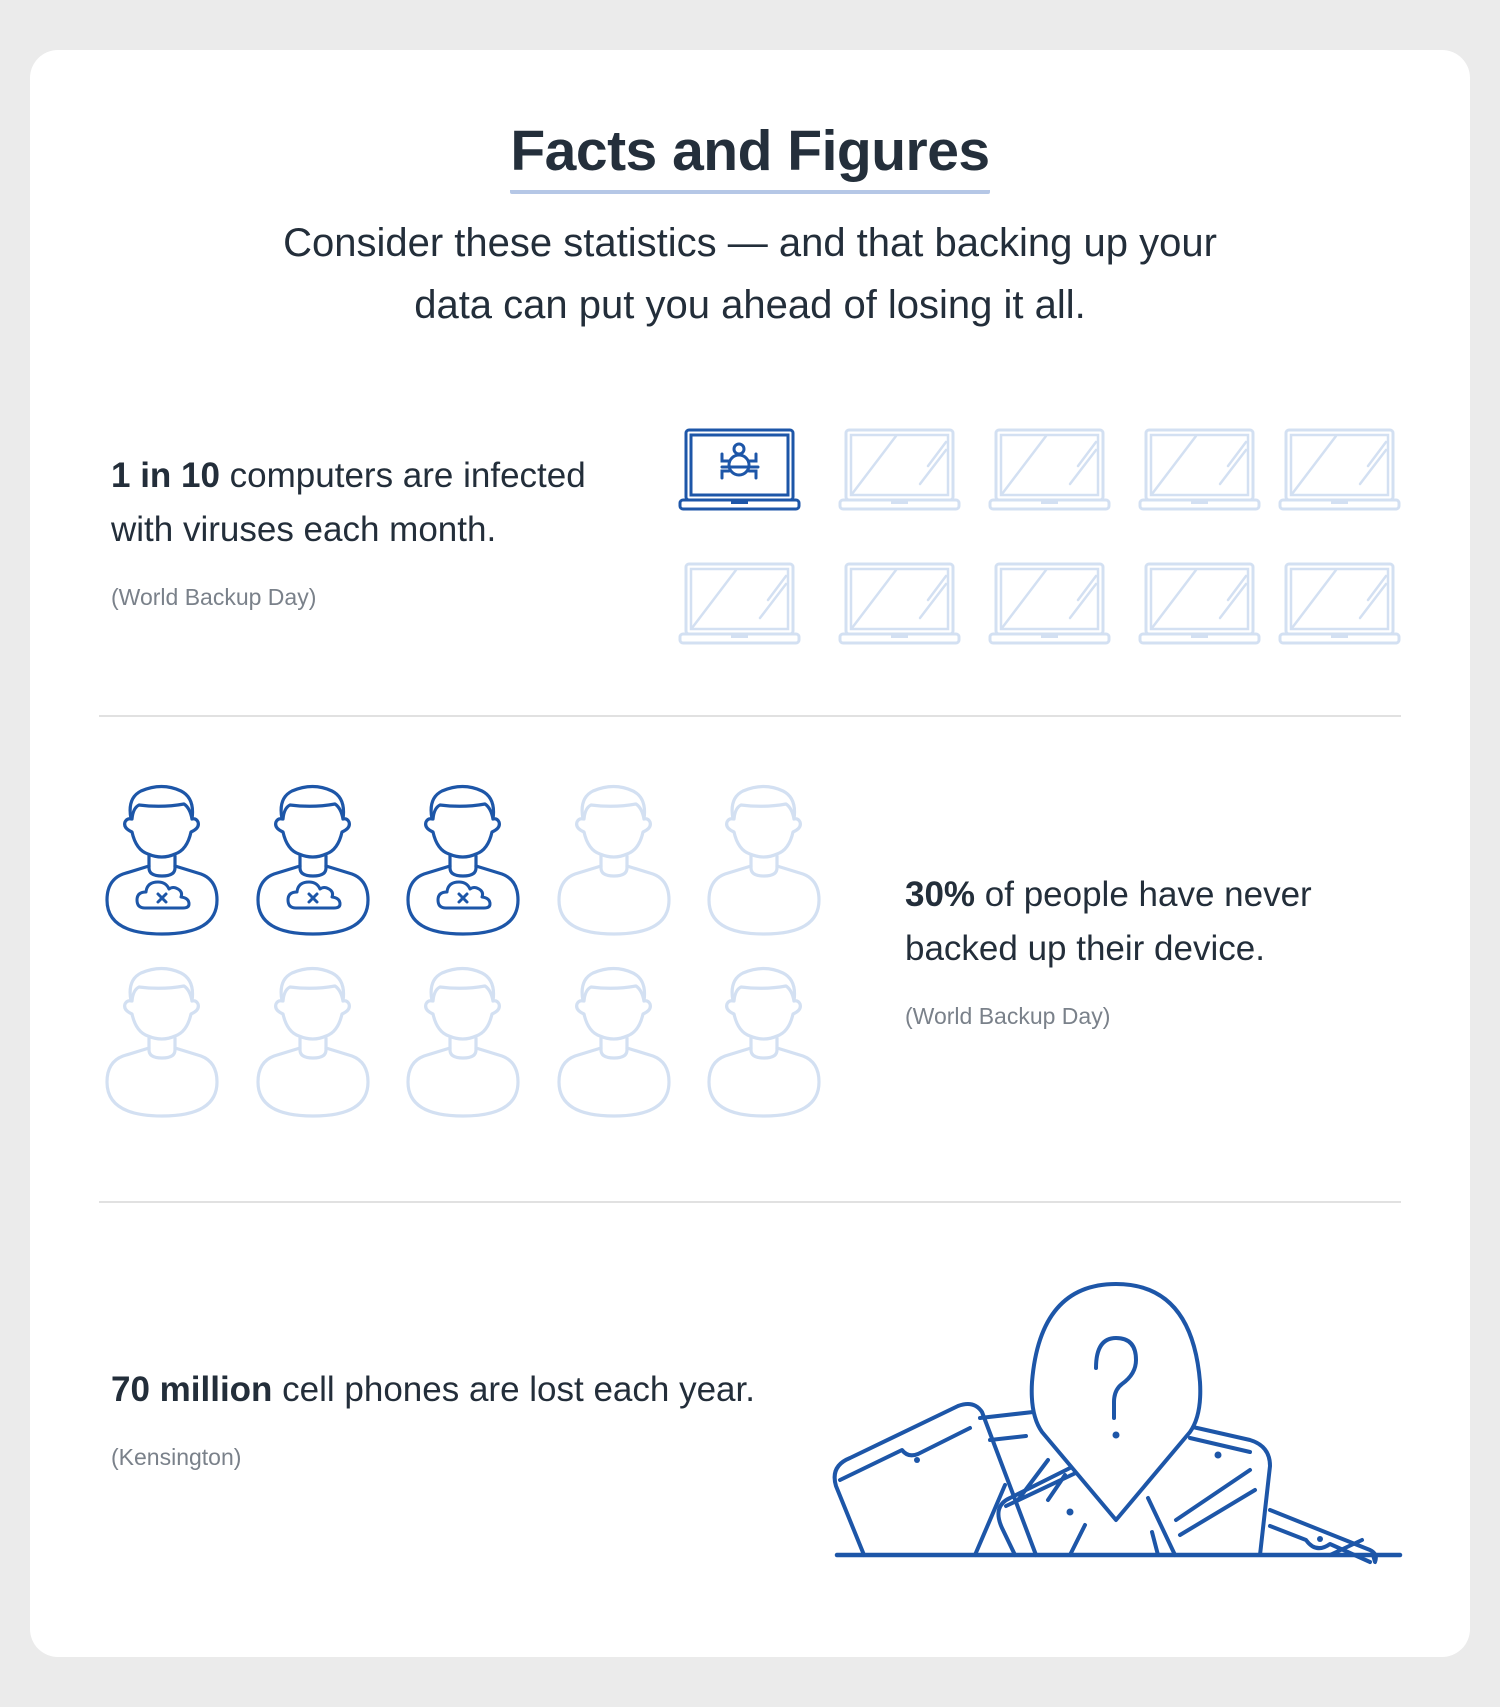 Image resolution: width=1500 pixels, height=1707 pixels. Describe the element at coordinates (402, 475) in the screenshot. I see `stat-text: computers are infected` at that location.